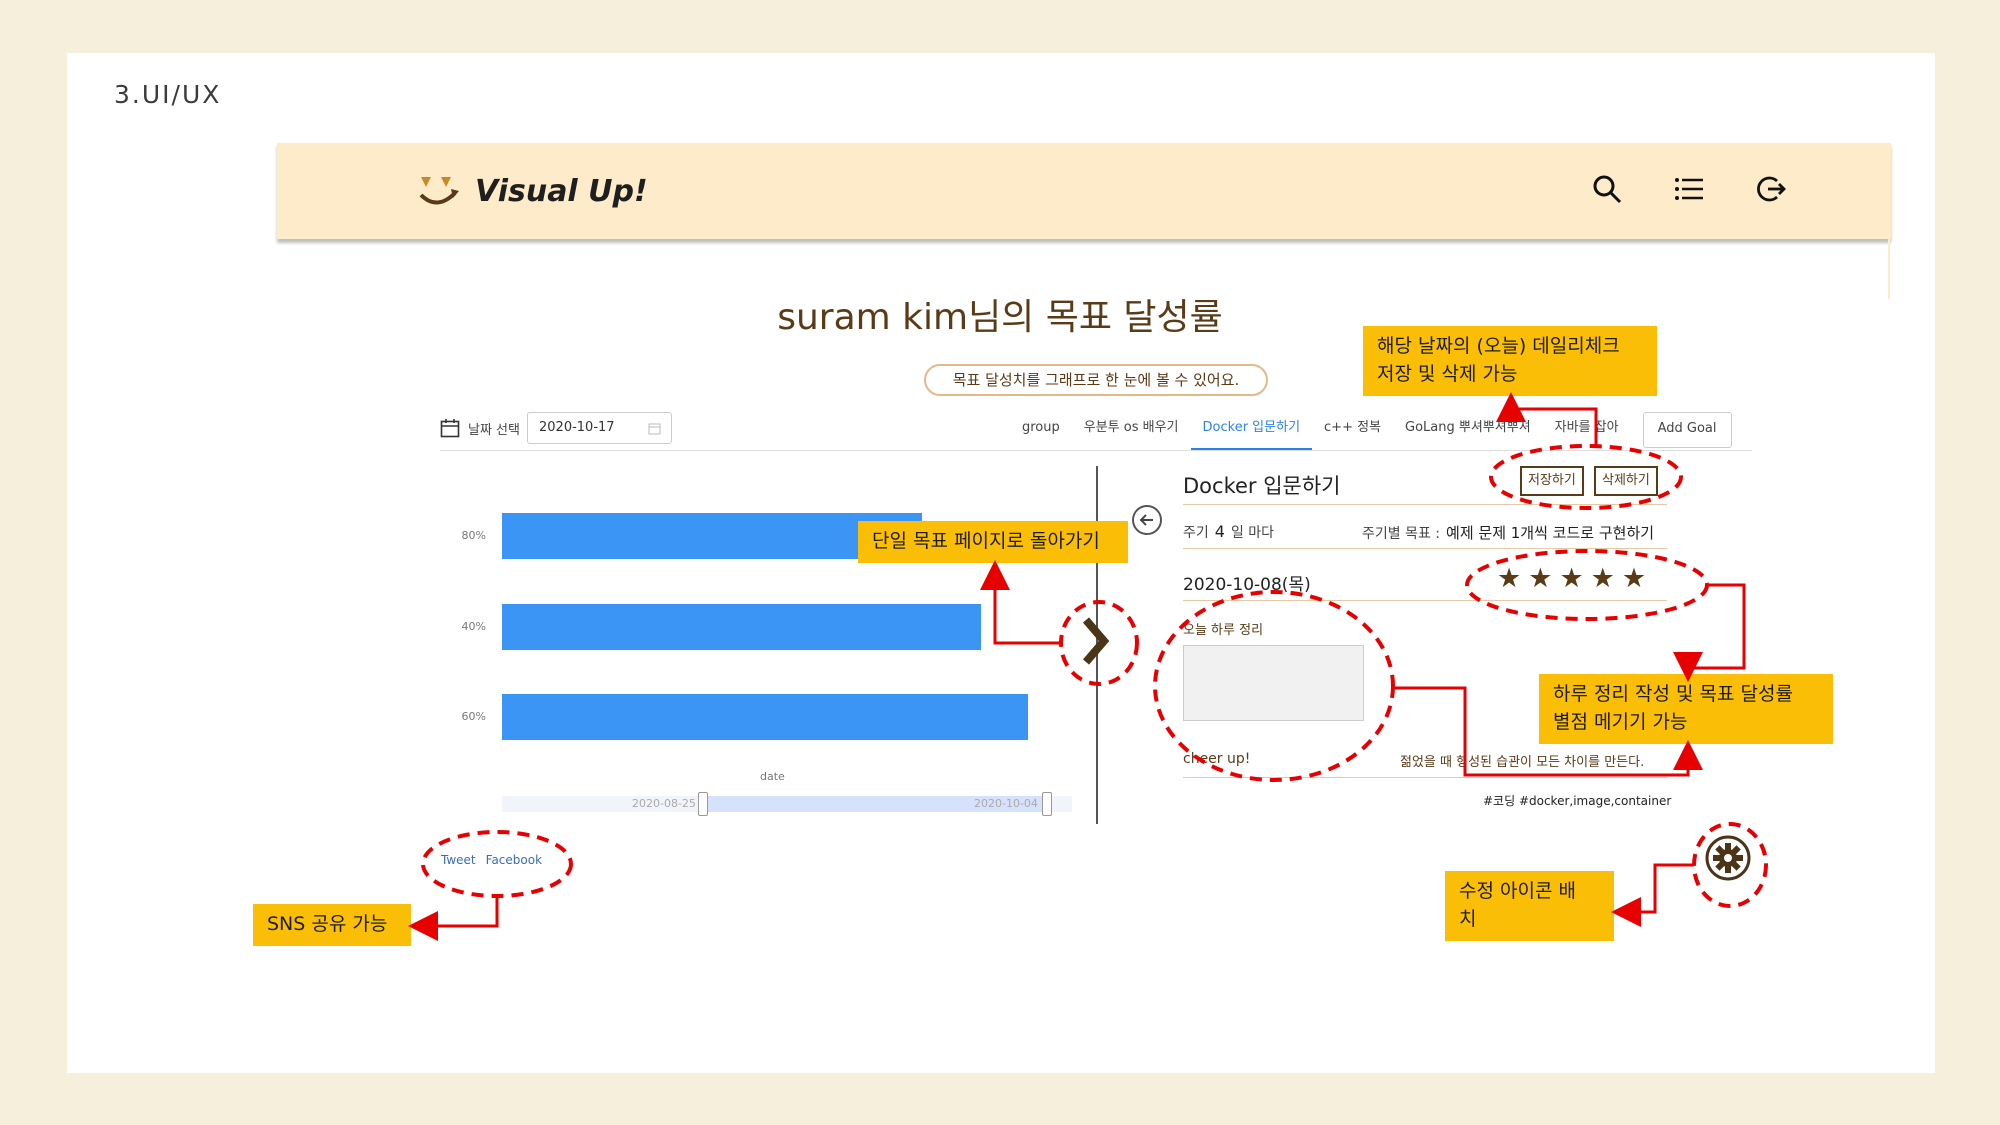  What do you see at coordinates (1223, 630) in the screenshot?
I see `review-label: 오늘 하루 정리` at bounding box center [1223, 630].